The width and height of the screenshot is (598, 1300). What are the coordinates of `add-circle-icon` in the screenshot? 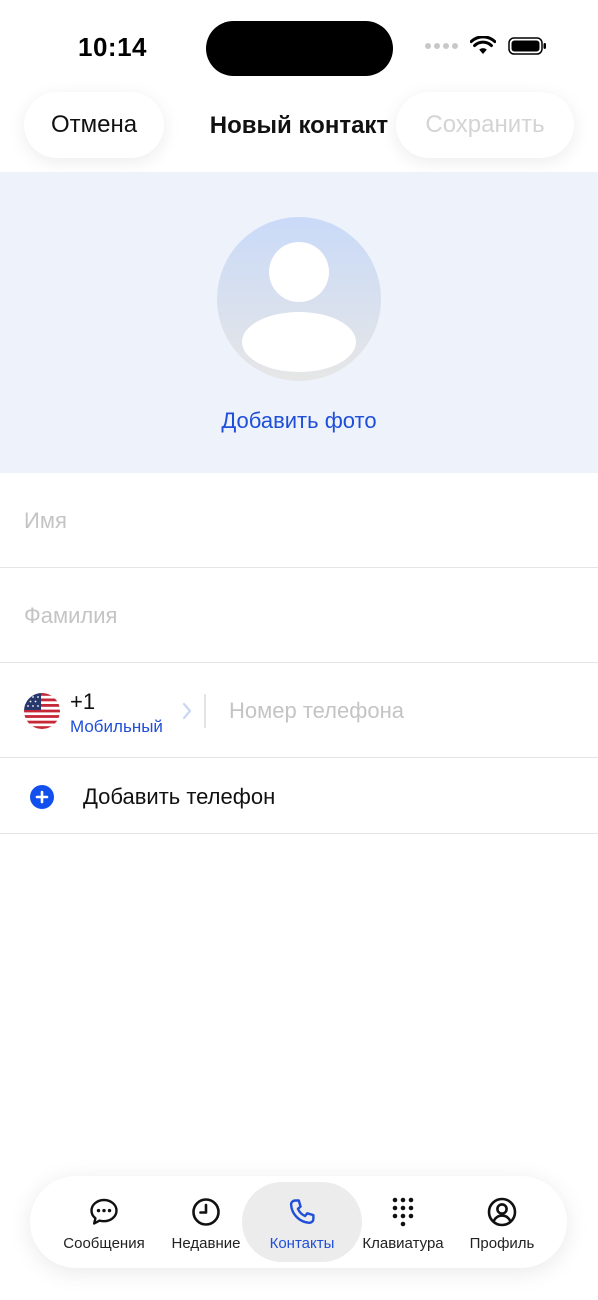 It's located at (42, 797).